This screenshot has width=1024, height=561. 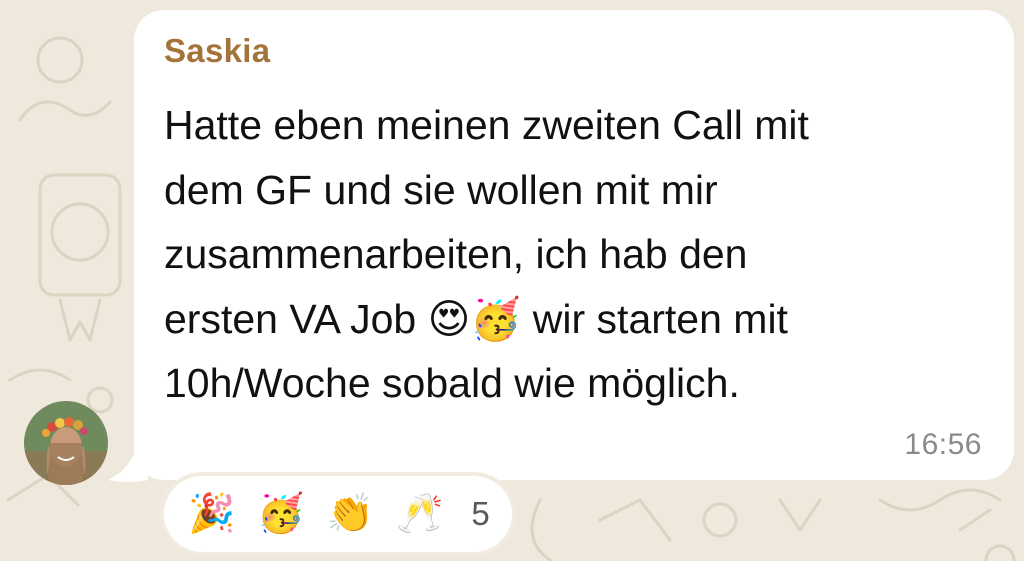 What do you see at coordinates (212, 514) in the screenshot?
I see `reaction-party-popper-icon: 🎉` at bounding box center [212, 514].